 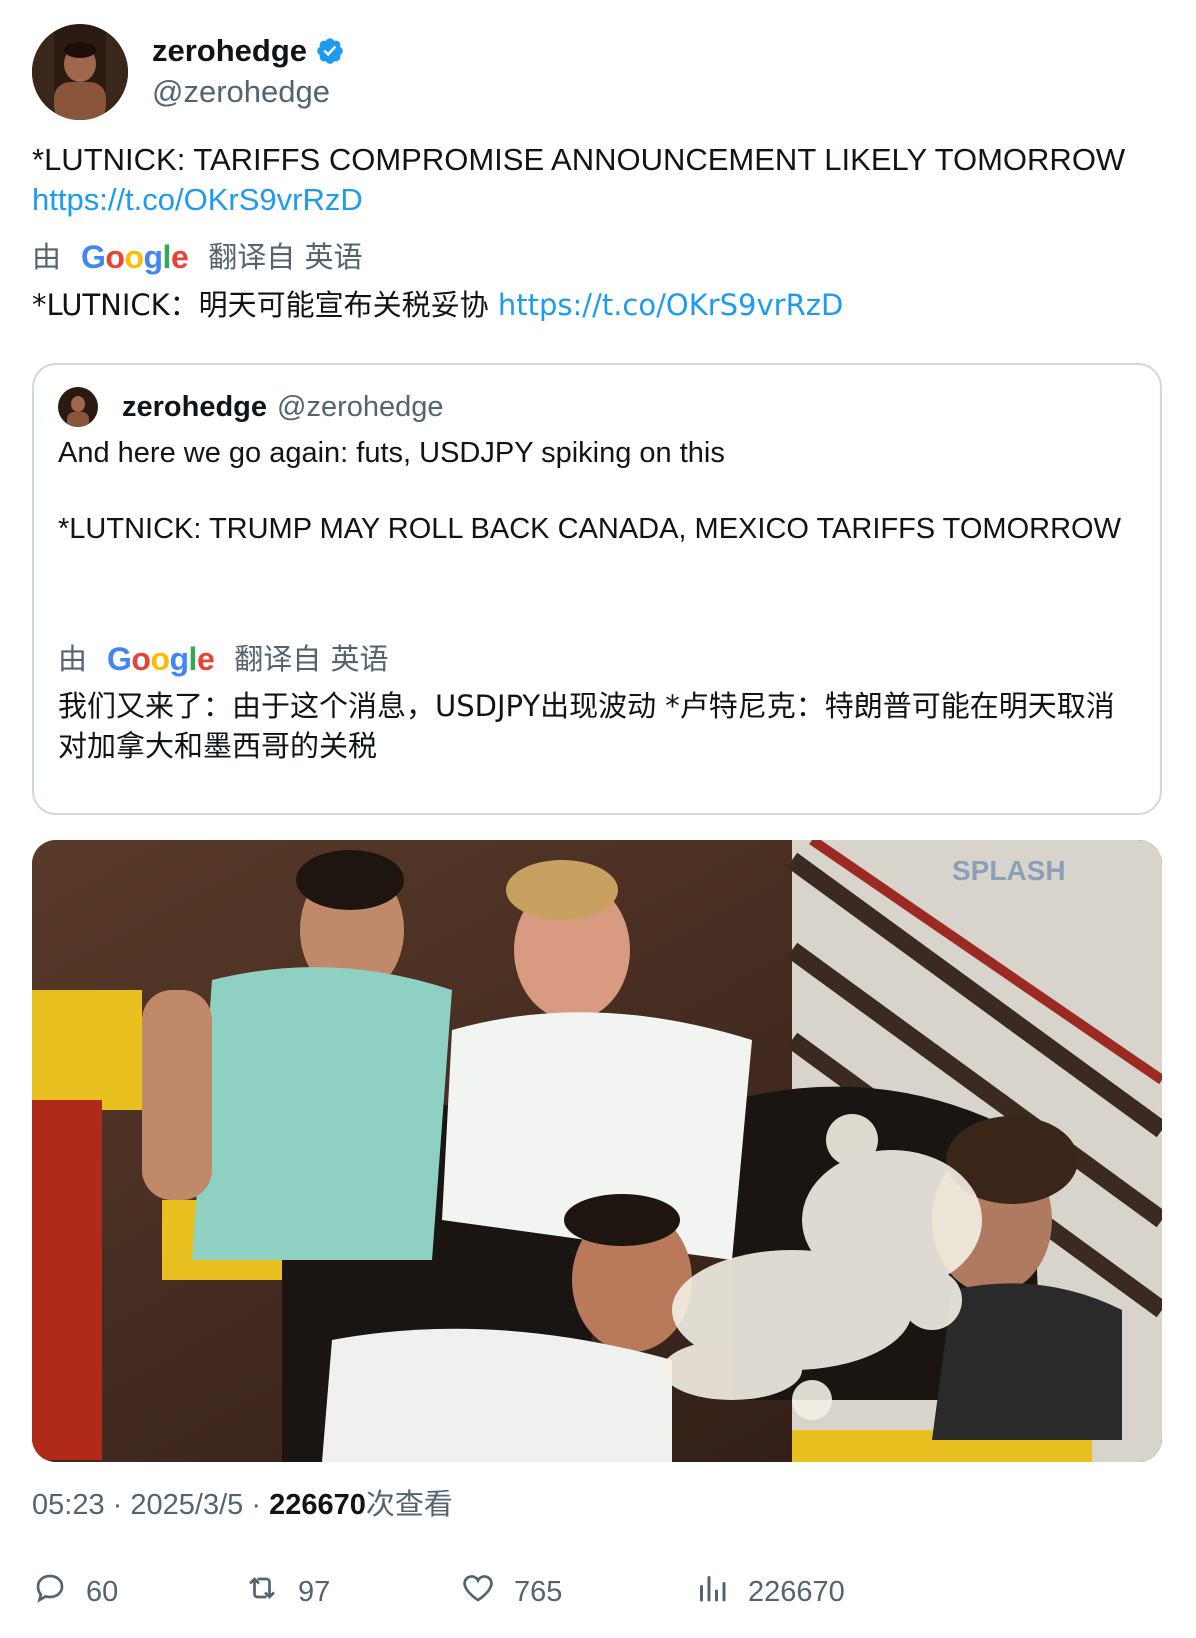 I want to click on quoted-tweet-header: zerohedge @zerohedge, so click(x=251, y=407).